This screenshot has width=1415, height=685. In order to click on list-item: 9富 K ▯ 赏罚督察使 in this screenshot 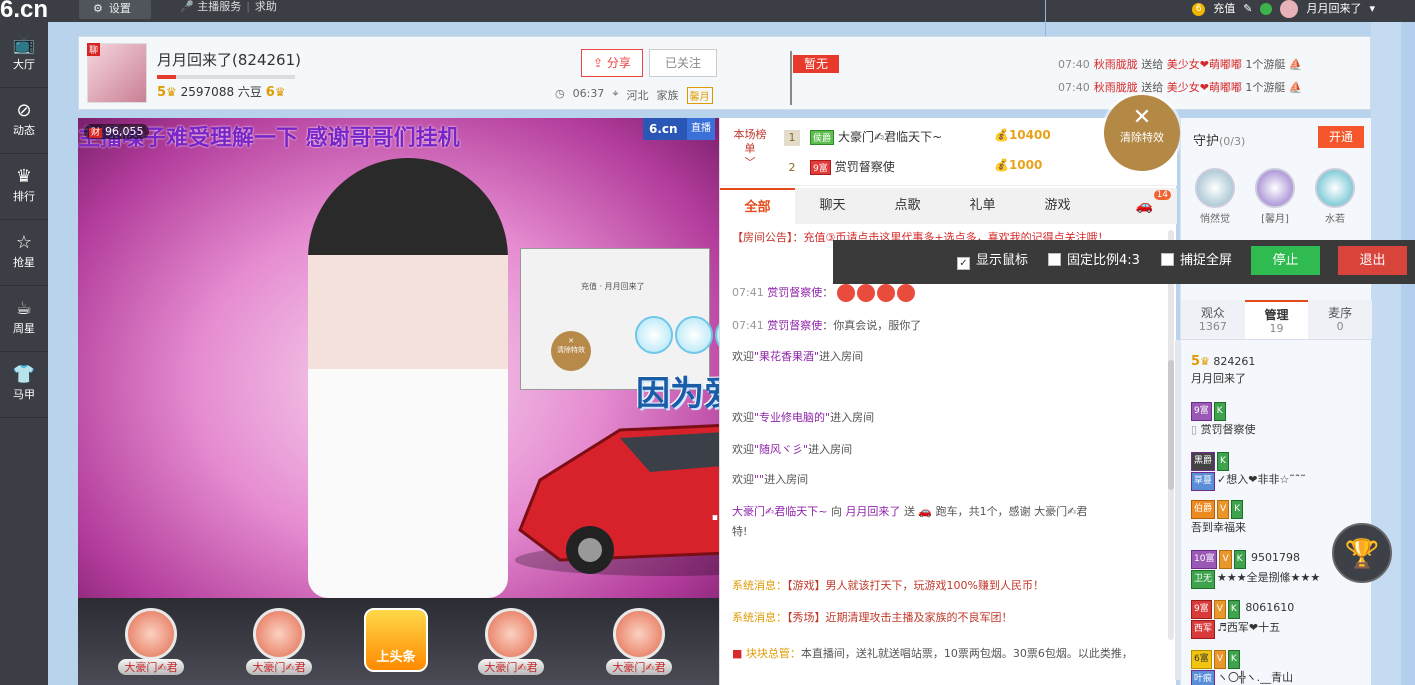, I will do `click(1276, 419)`.